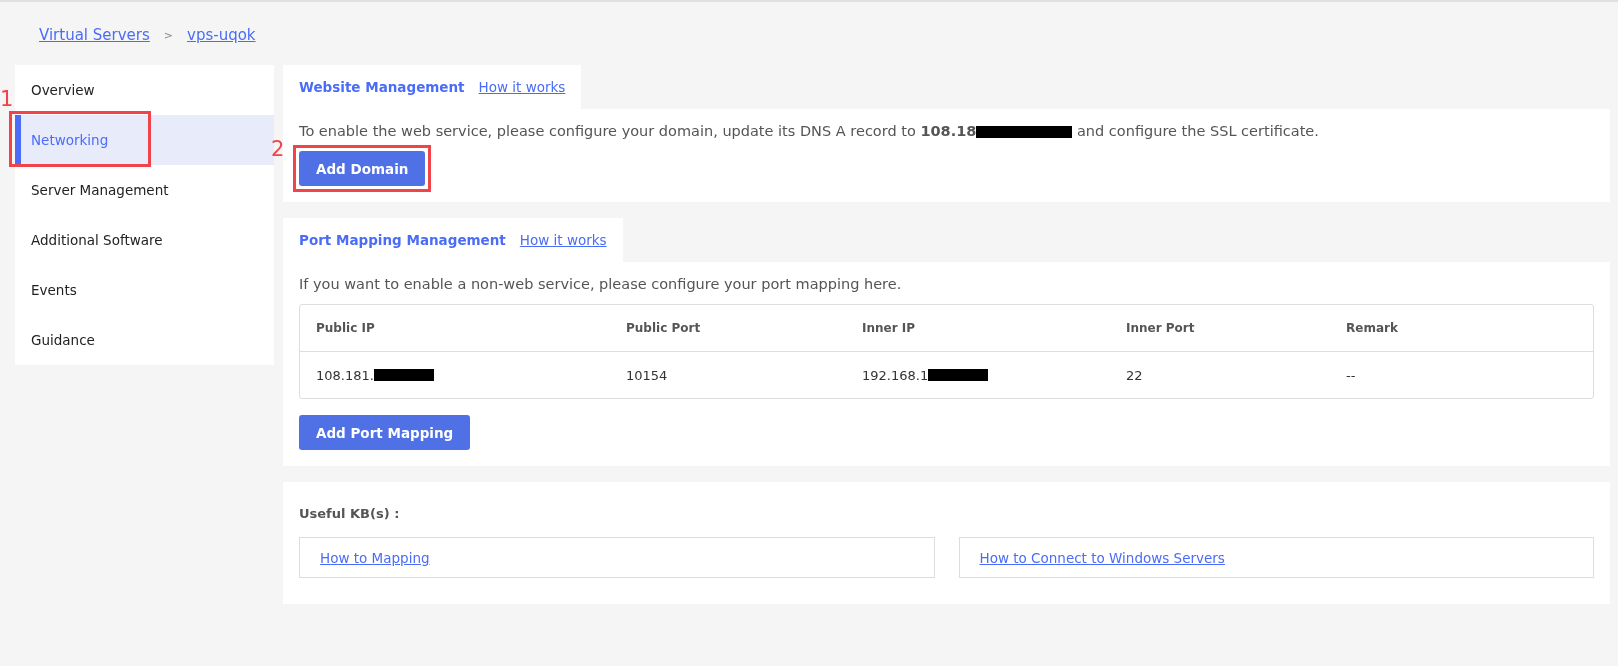 Image resolution: width=1618 pixels, height=666 pixels. I want to click on sidebar-item: Guidance, so click(144, 340).